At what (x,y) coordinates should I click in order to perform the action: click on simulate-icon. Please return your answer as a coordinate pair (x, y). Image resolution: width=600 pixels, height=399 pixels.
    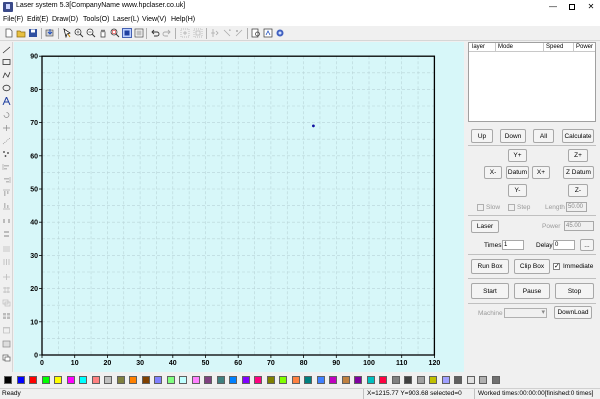
    Looking at the image, I should click on (268, 33).